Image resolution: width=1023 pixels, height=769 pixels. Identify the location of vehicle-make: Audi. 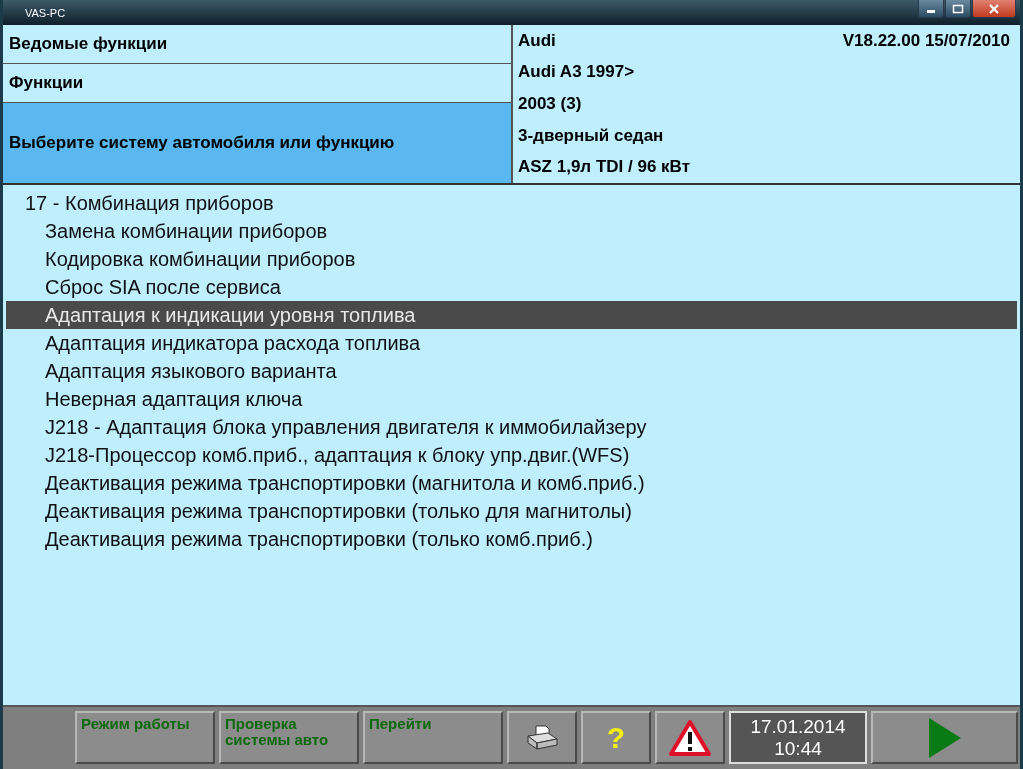
(537, 40).